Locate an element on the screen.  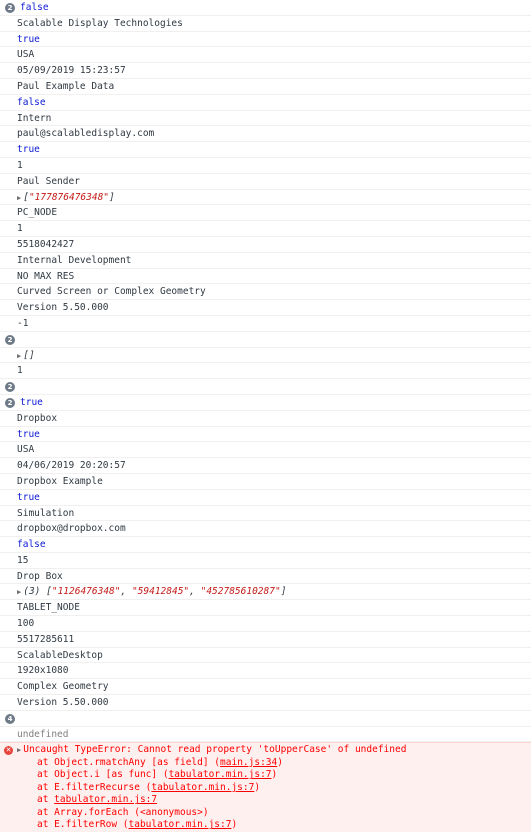
console-row: undefined is located at coordinates (265, 735).